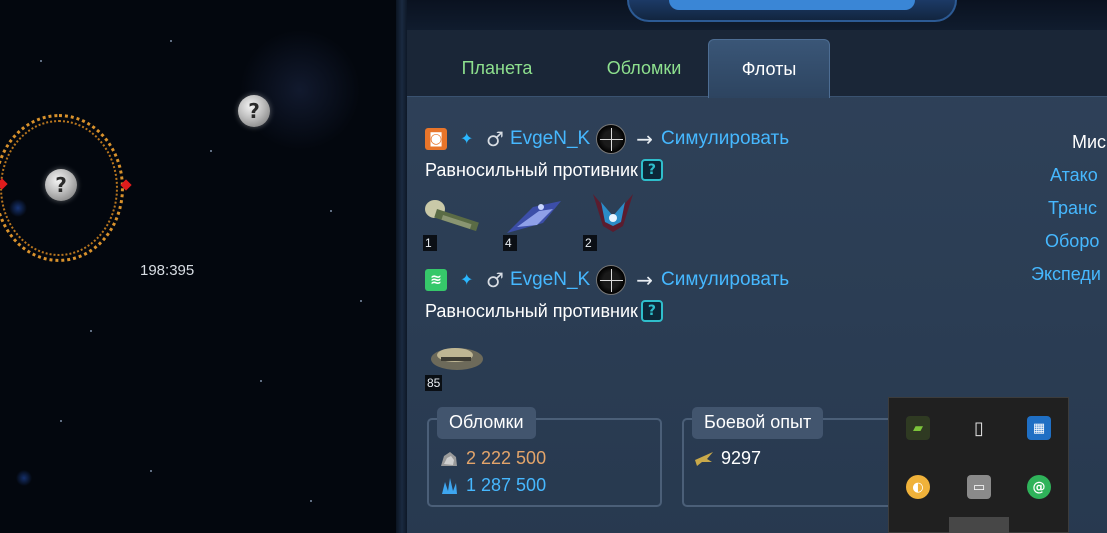  What do you see at coordinates (644, 73) in the screenshot?
I see `tab-debris: Обломки` at bounding box center [644, 73].